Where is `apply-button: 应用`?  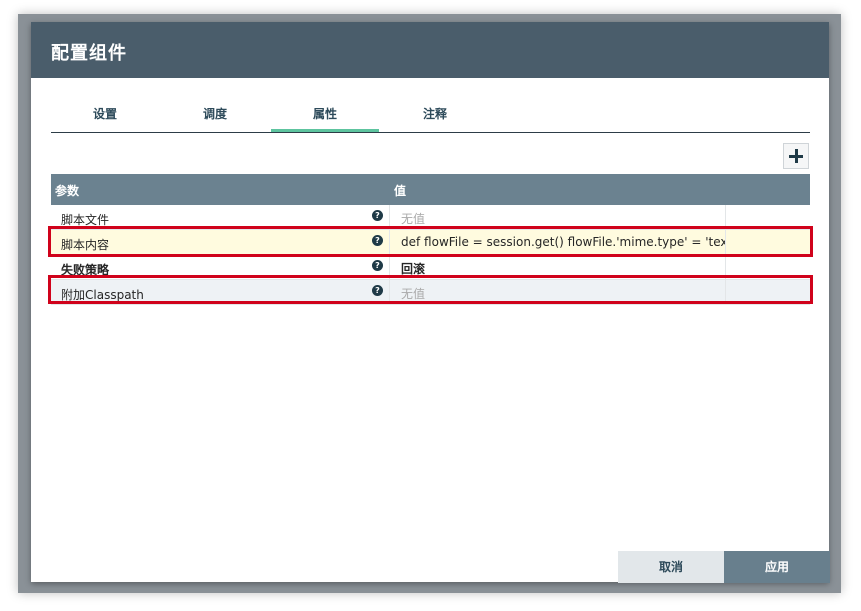 apply-button: 应用 is located at coordinates (777, 567).